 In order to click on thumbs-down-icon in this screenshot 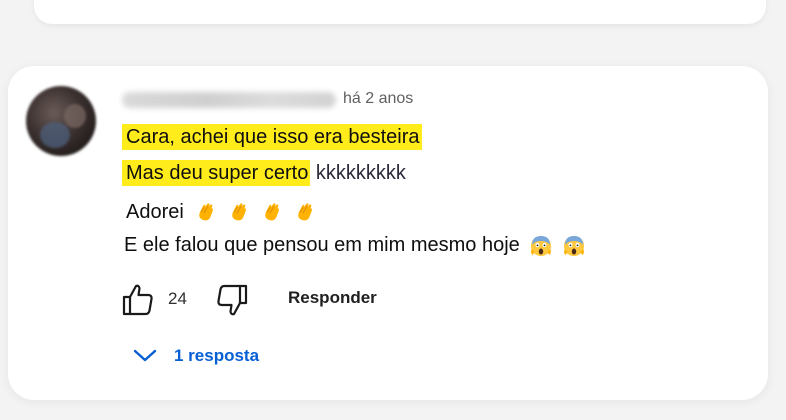, I will do `click(232, 300)`.